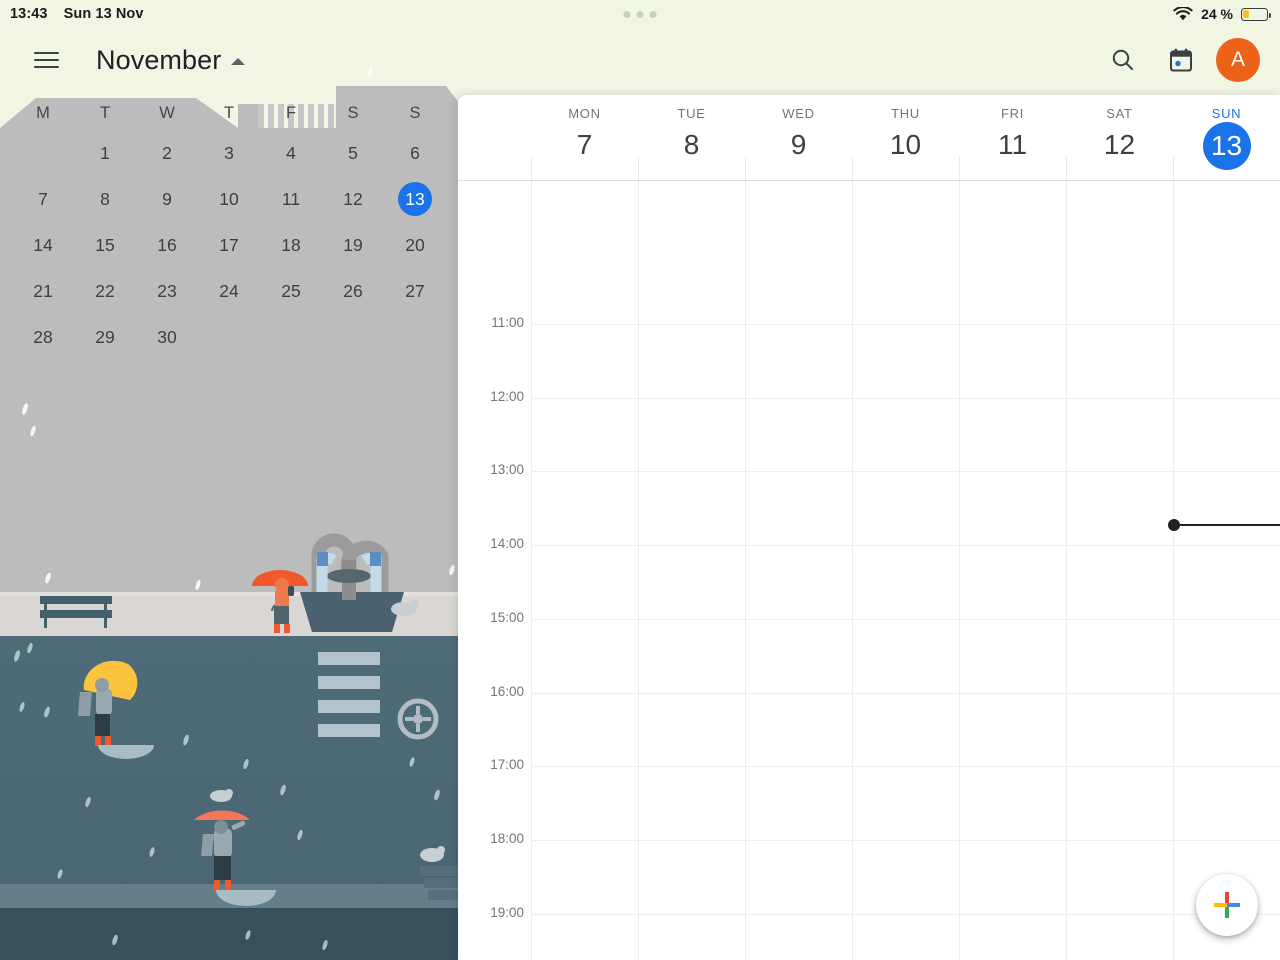 The image size is (1280, 960). I want to click on mini-month-day-7: 7, so click(43, 199).